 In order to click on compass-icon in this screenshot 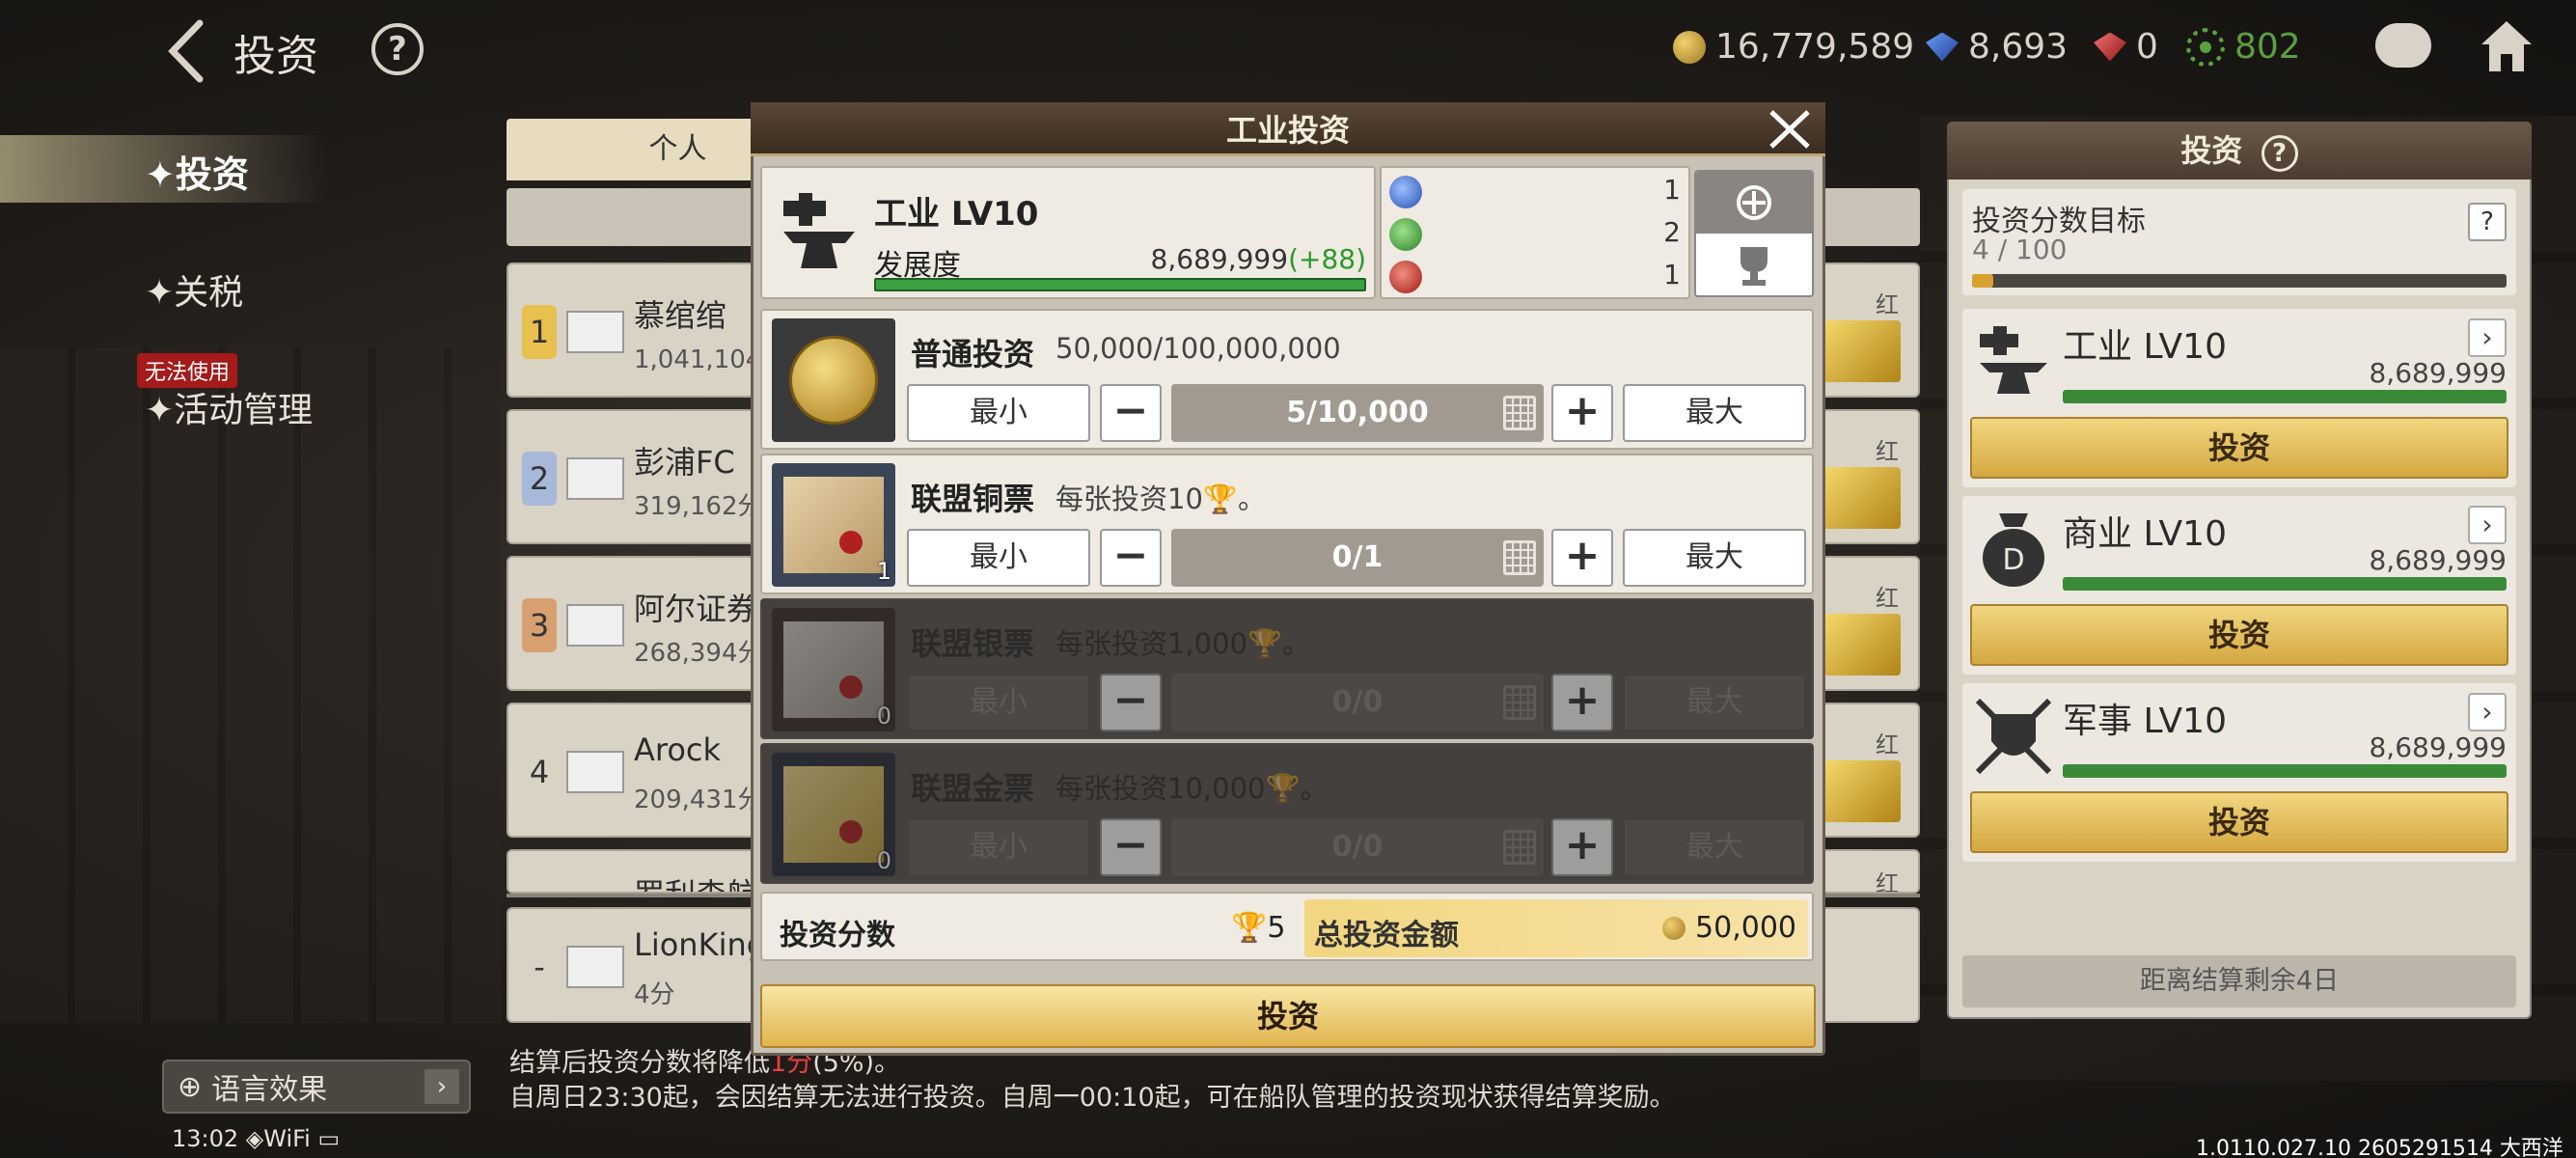, I will do `click(1754, 202)`.